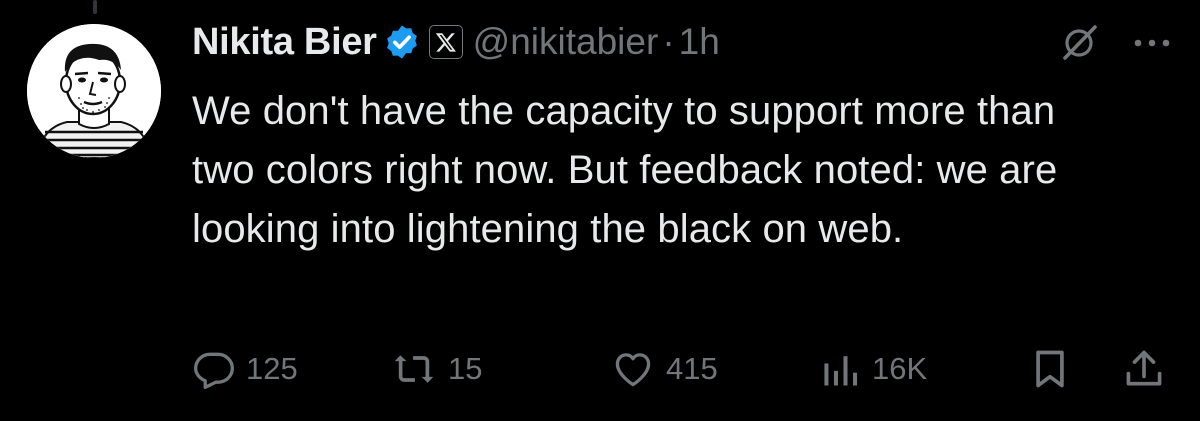 This screenshot has width=1200, height=421. I want to click on share-icon, so click(1144, 369).